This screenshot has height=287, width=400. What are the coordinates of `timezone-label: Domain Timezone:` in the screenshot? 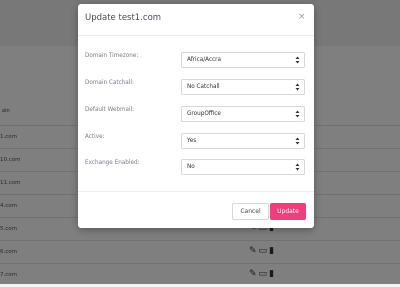 It's located at (112, 56).